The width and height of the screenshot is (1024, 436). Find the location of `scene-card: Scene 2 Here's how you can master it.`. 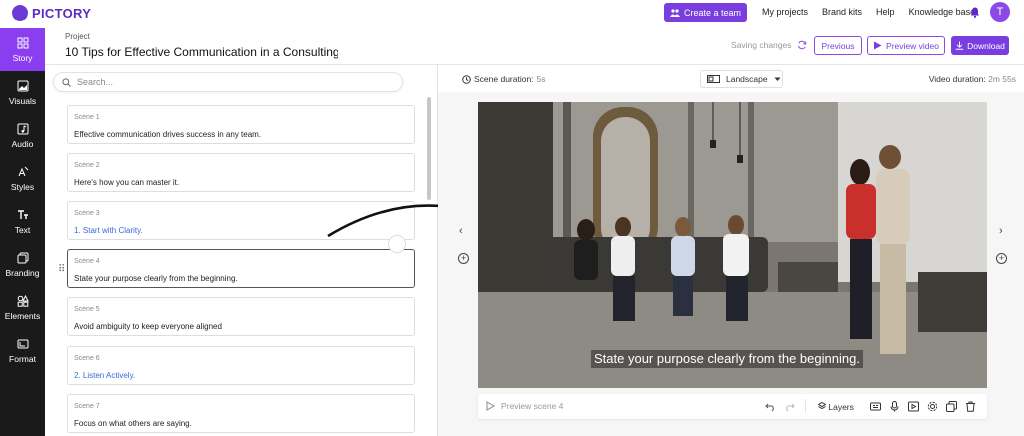

scene-card: Scene 2 Here's how you can master it. is located at coordinates (241, 172).